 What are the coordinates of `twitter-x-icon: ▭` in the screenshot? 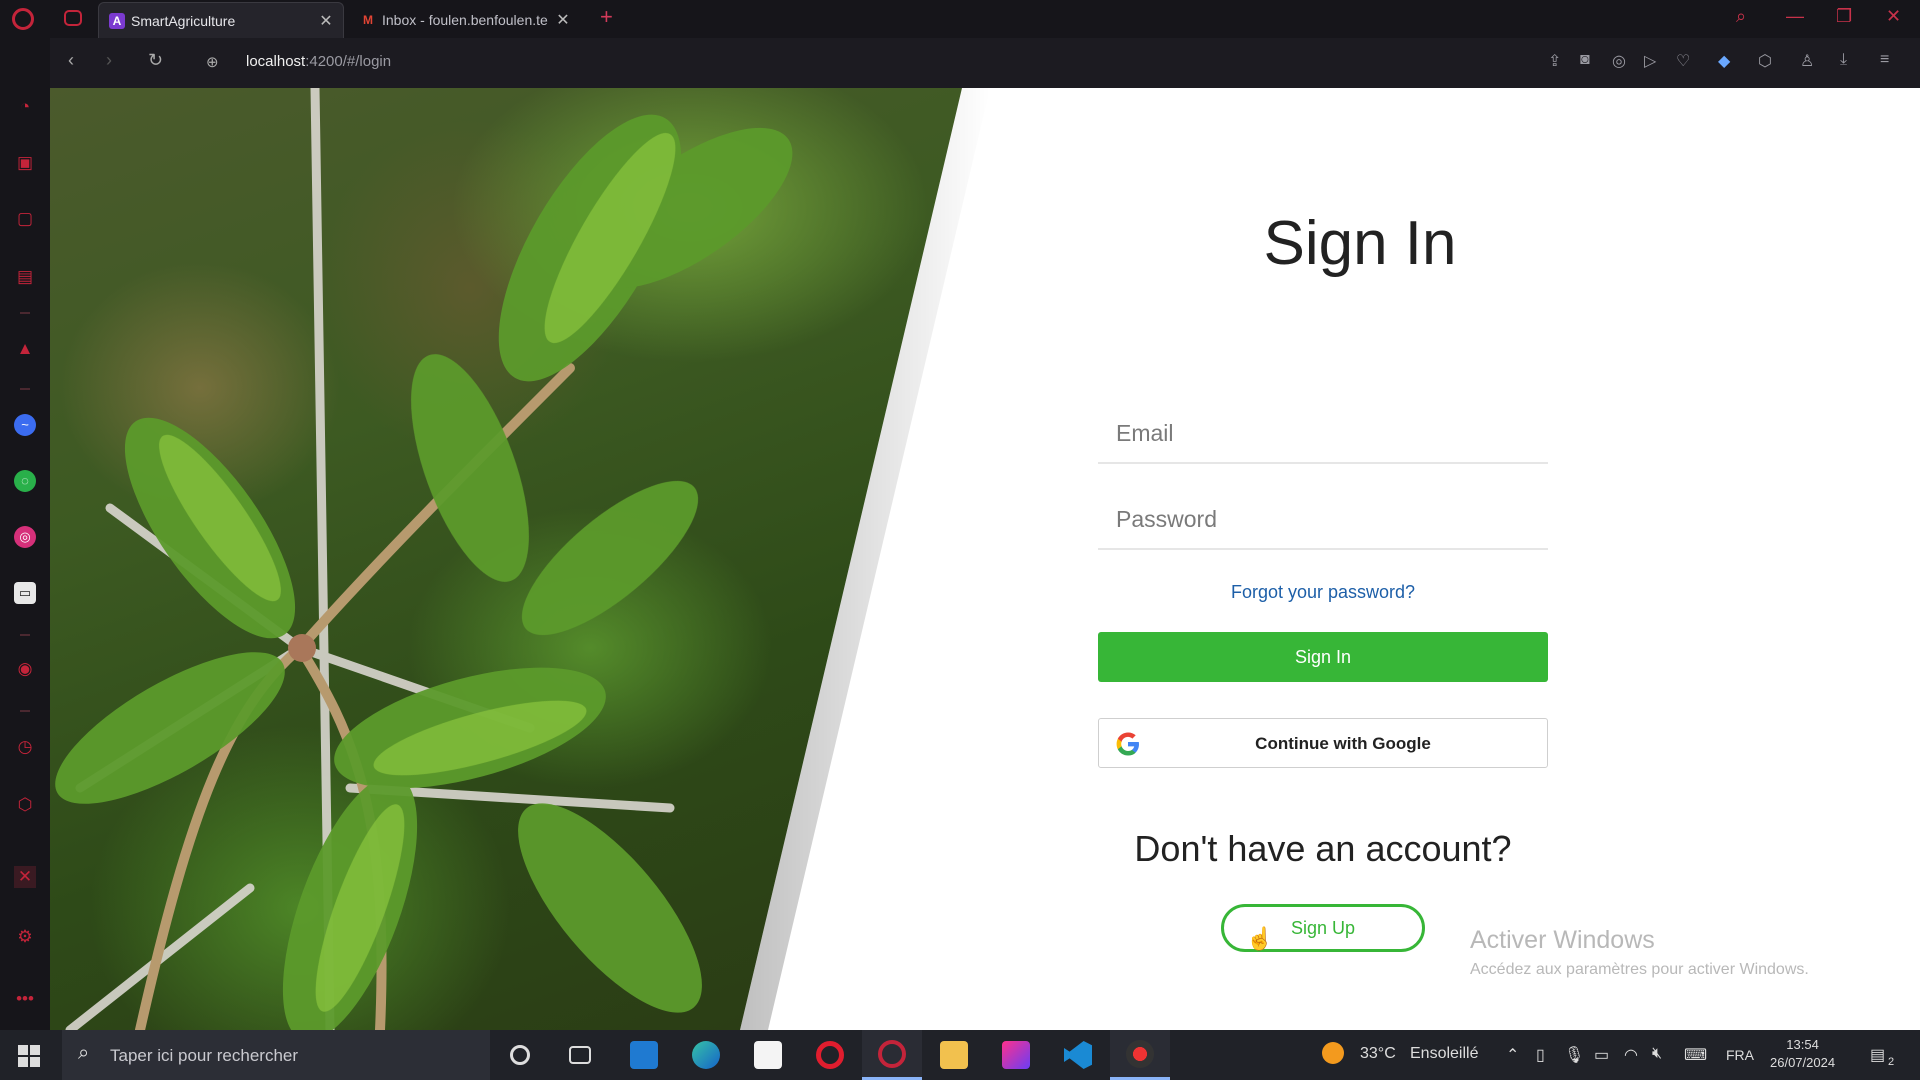 It's located at (25, 593).